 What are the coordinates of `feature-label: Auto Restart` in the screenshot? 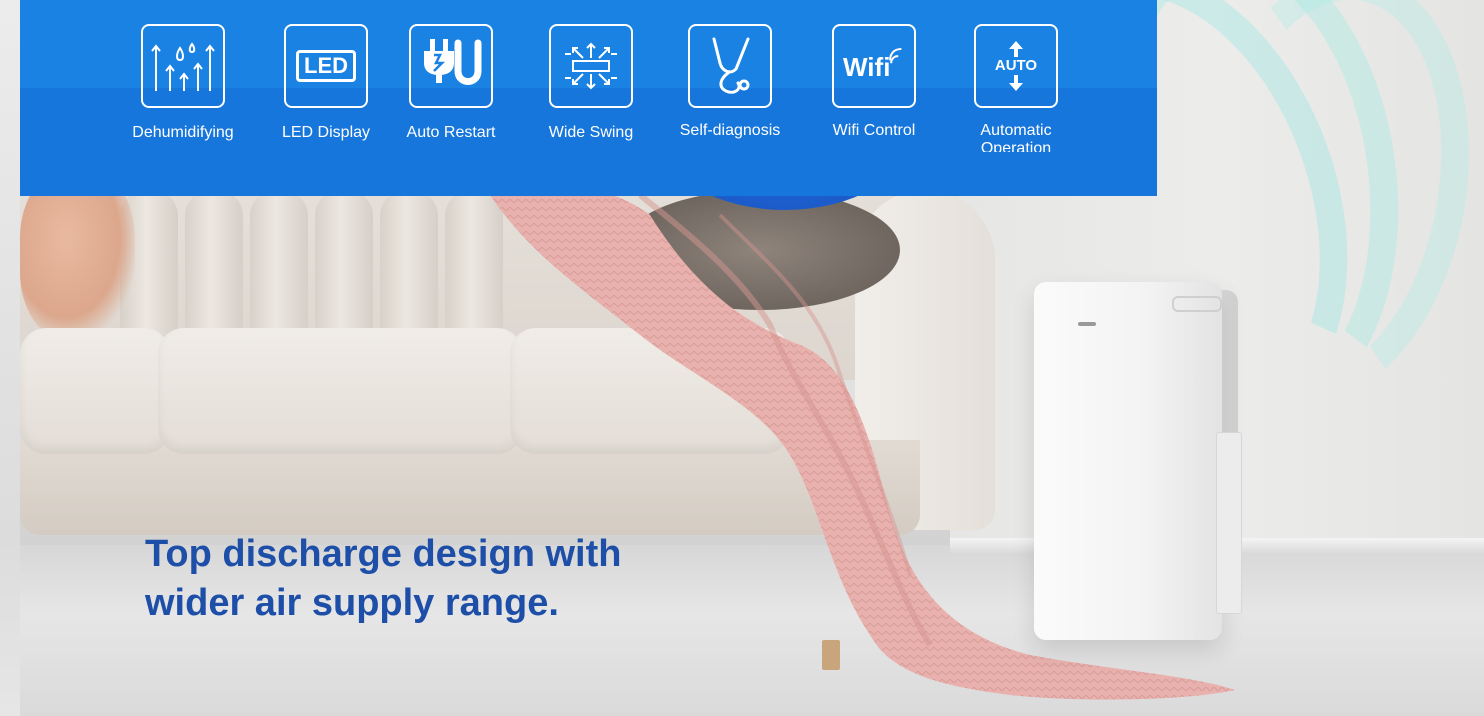 It's located at (451, 132).